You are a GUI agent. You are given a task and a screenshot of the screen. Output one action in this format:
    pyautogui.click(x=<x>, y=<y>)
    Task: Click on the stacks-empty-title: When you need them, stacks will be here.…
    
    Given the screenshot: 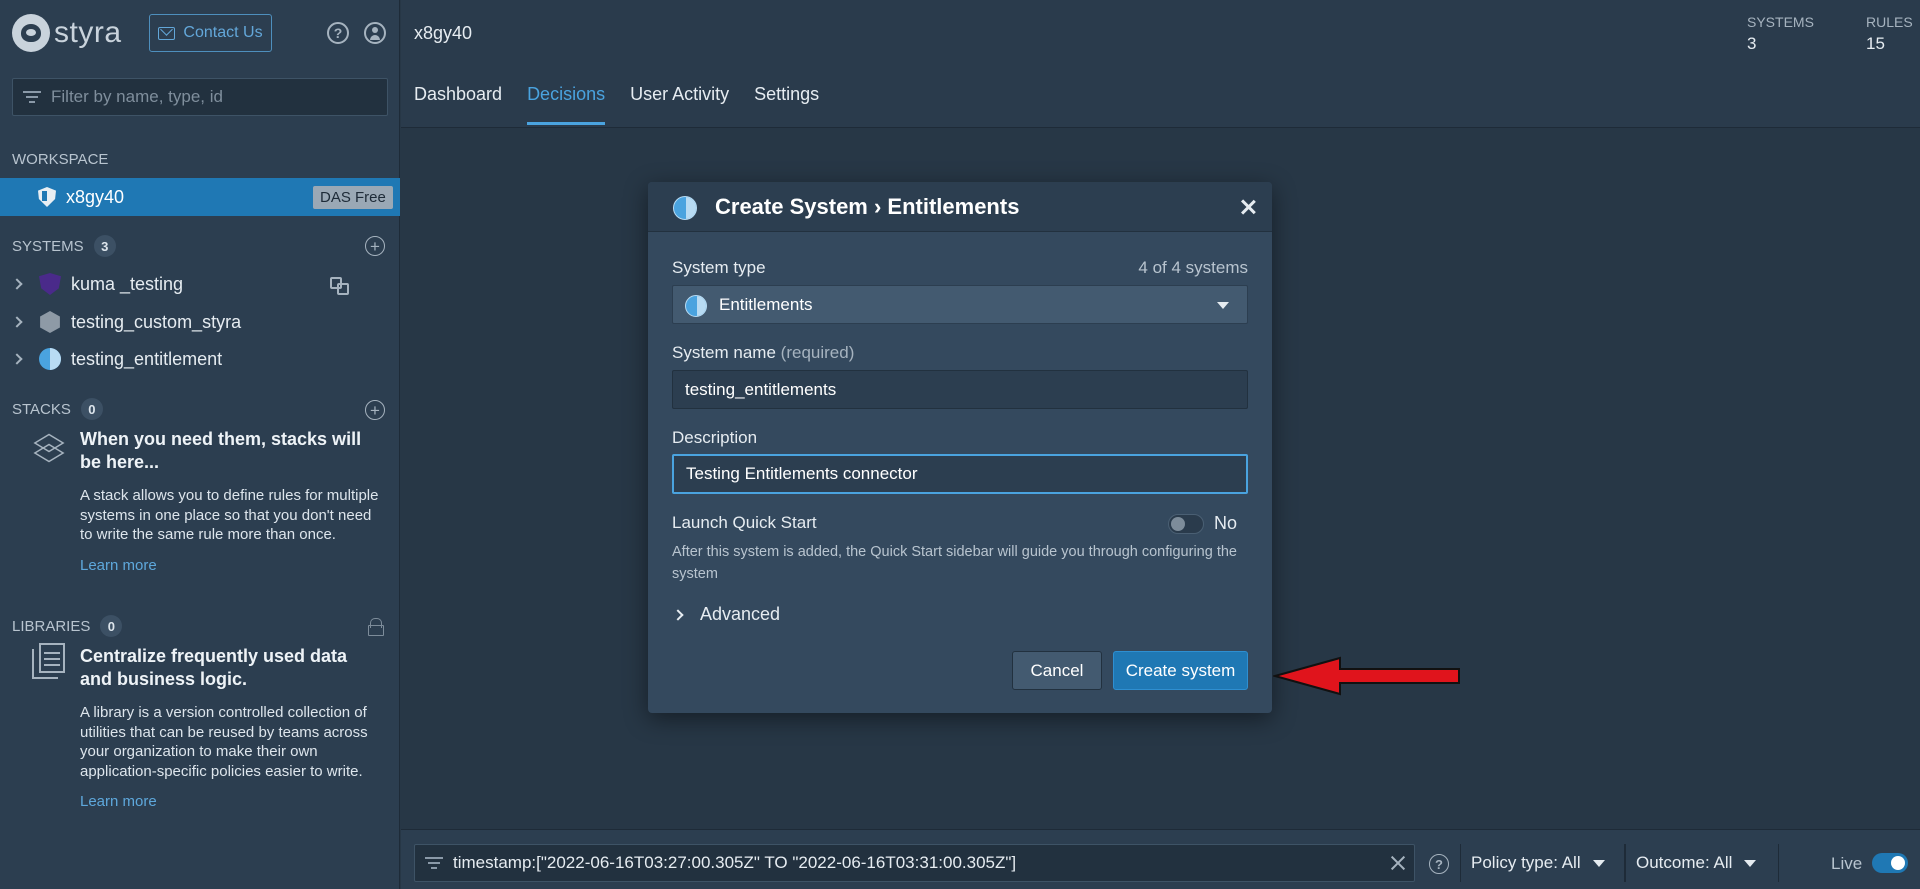 What is the action you would take?
    pyautogui.click(x=221, y=450)
    